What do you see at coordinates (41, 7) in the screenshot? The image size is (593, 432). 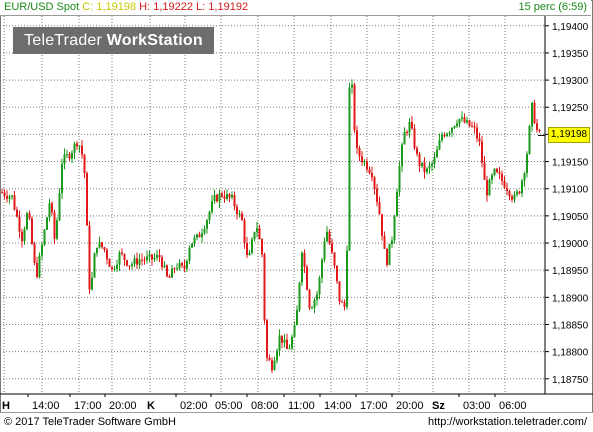 I see `symbol-label: EUR/USD Spot` at bounding box center [41, 7].